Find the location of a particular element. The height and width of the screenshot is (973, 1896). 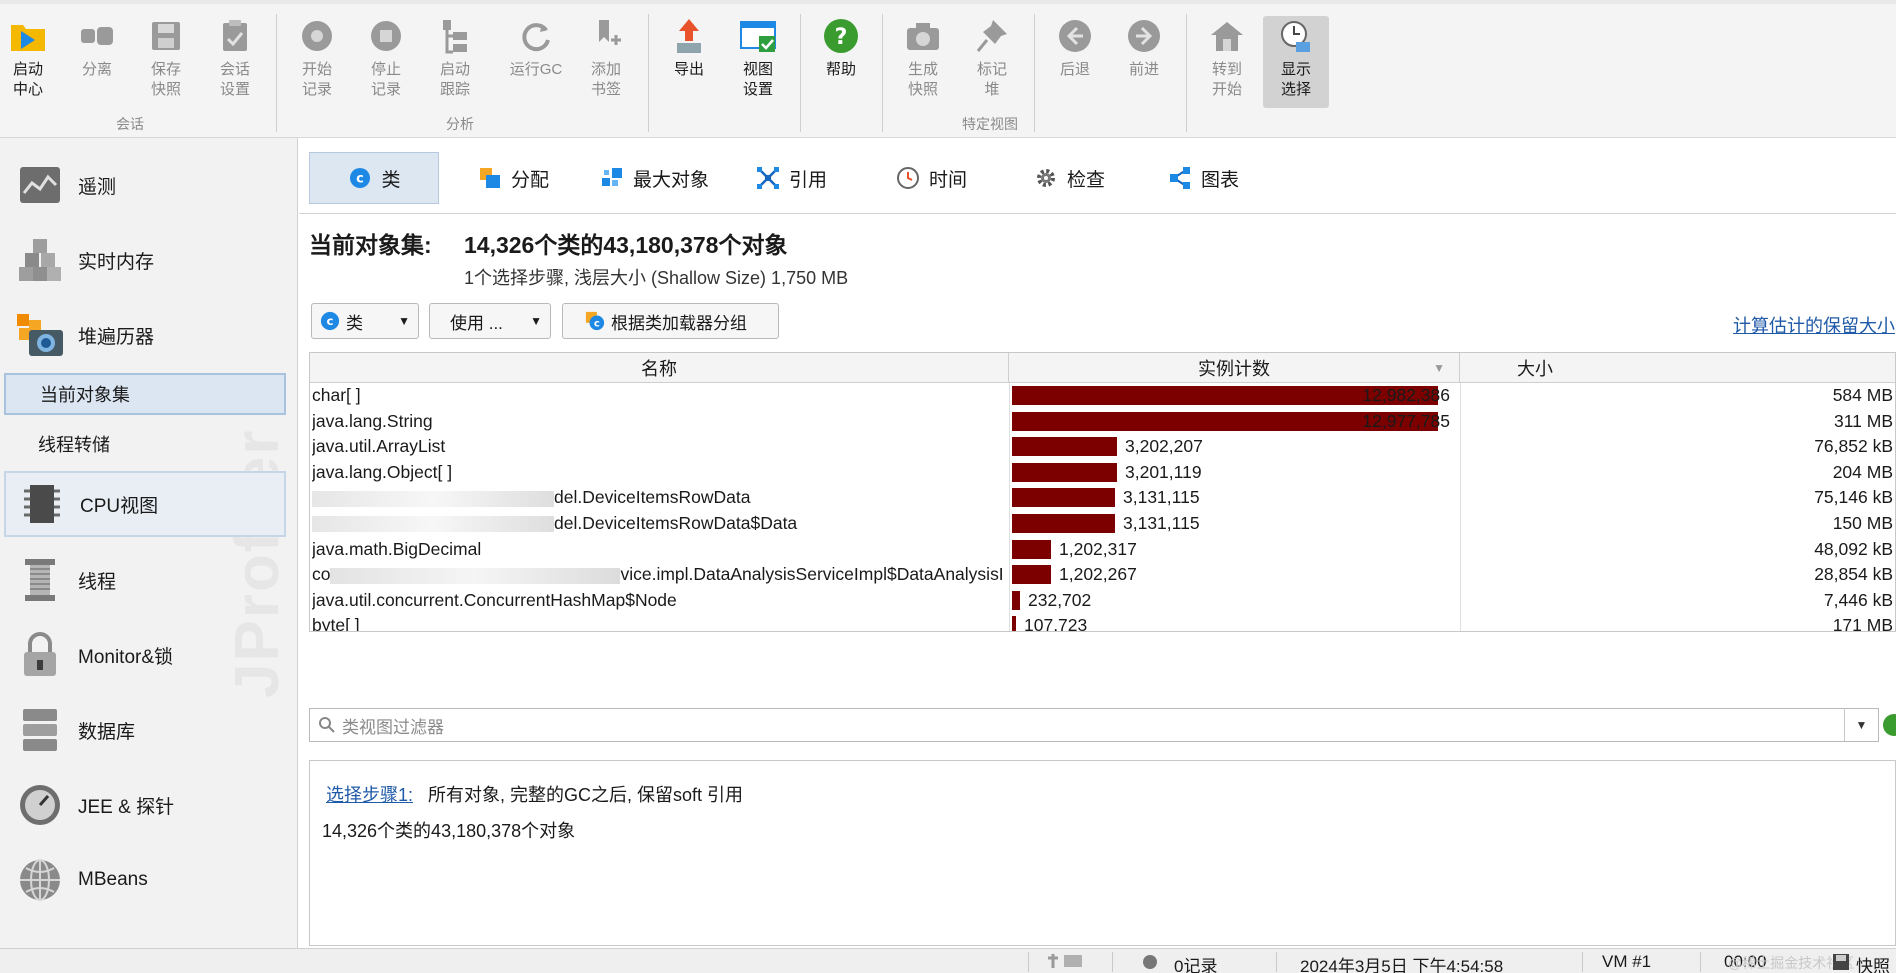

tracking-icon is located at coordinates (455, 36).